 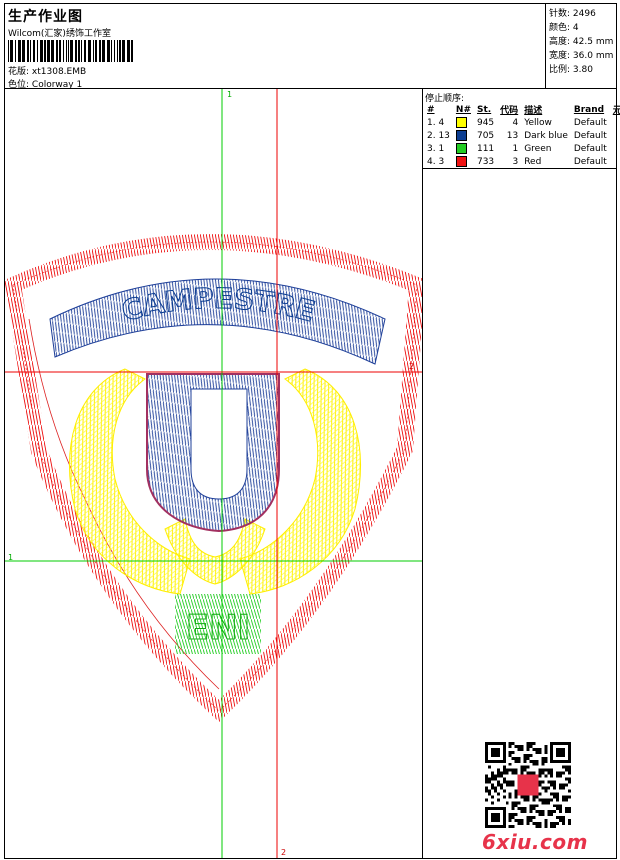 What do you see at coordinates (616, 111) in the screenshot?
I see `col-element: 元素` at bounding box center [616, 111].